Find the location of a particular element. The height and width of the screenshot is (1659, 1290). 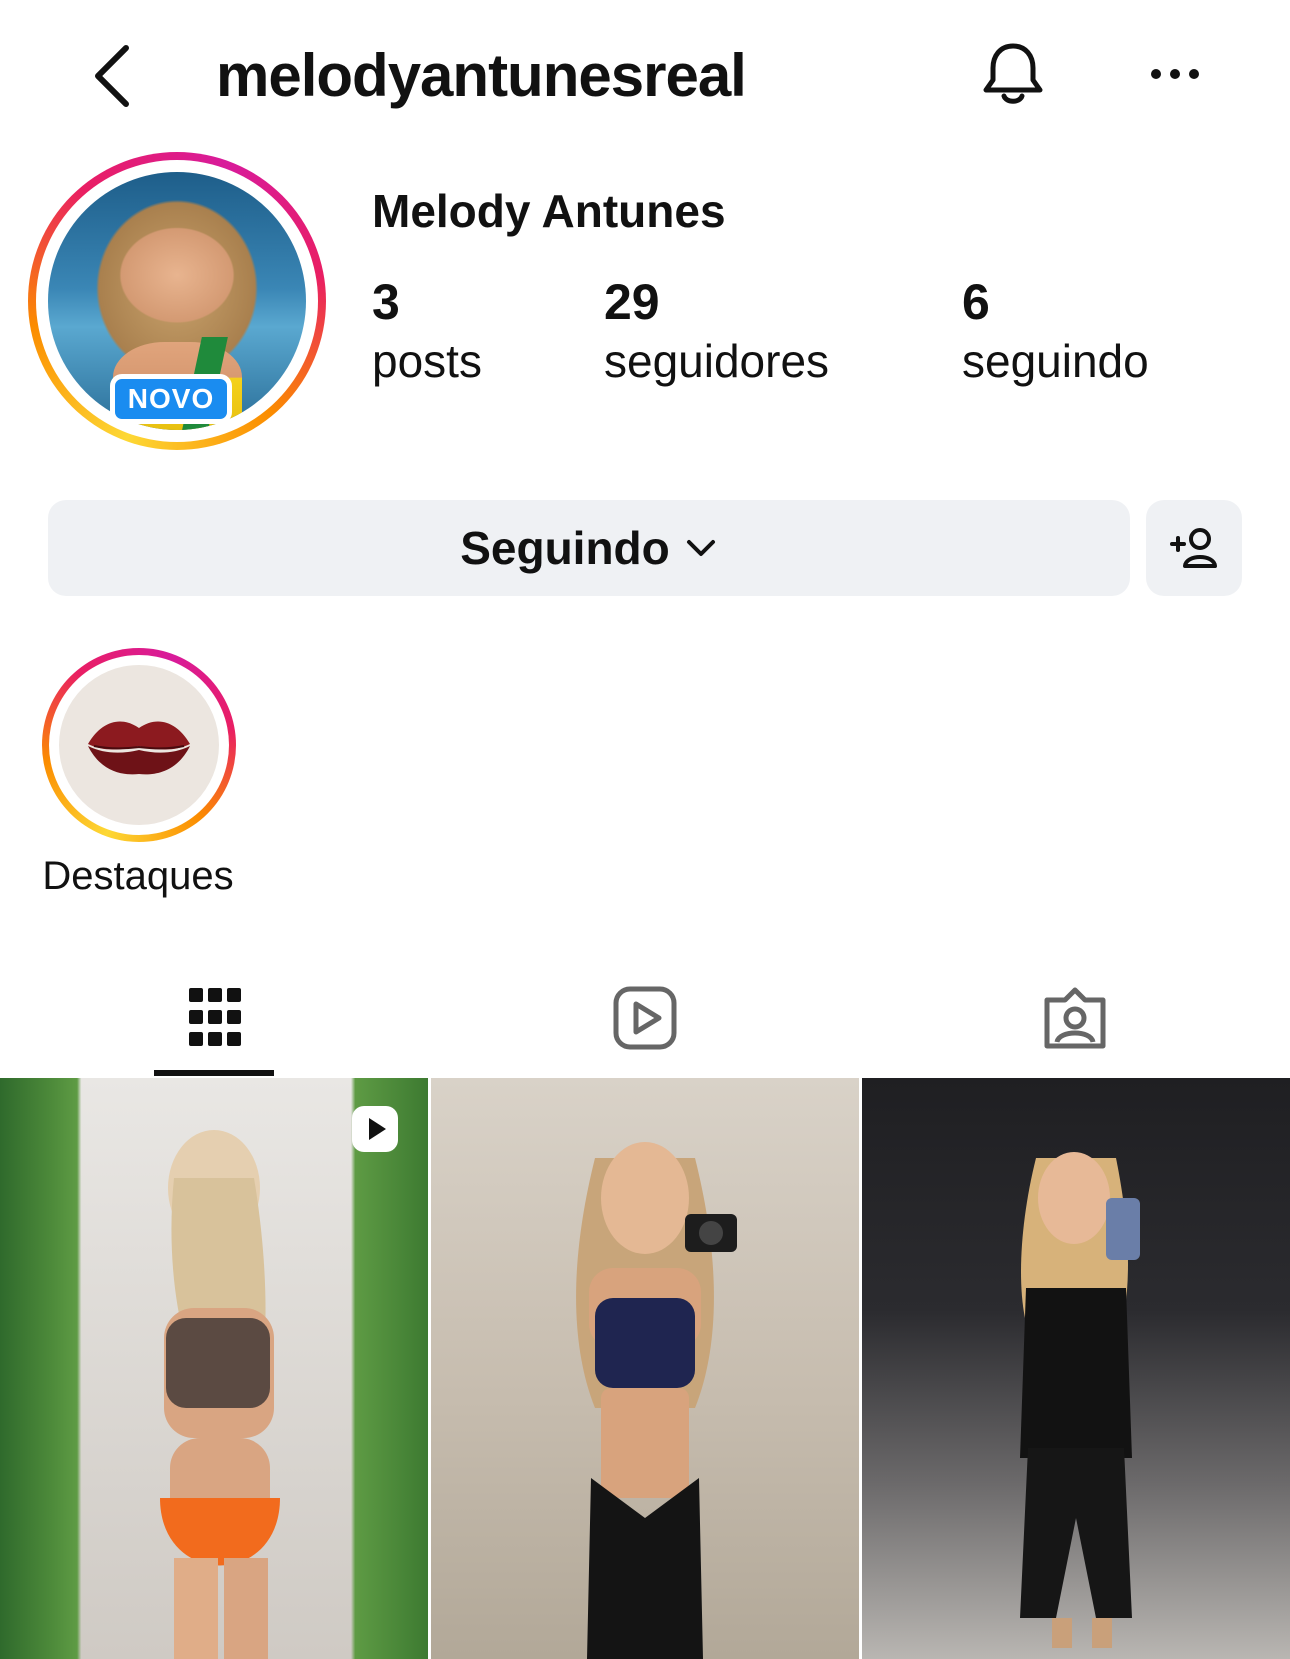

followers-count: 29 is located at coordinates (632, 302).